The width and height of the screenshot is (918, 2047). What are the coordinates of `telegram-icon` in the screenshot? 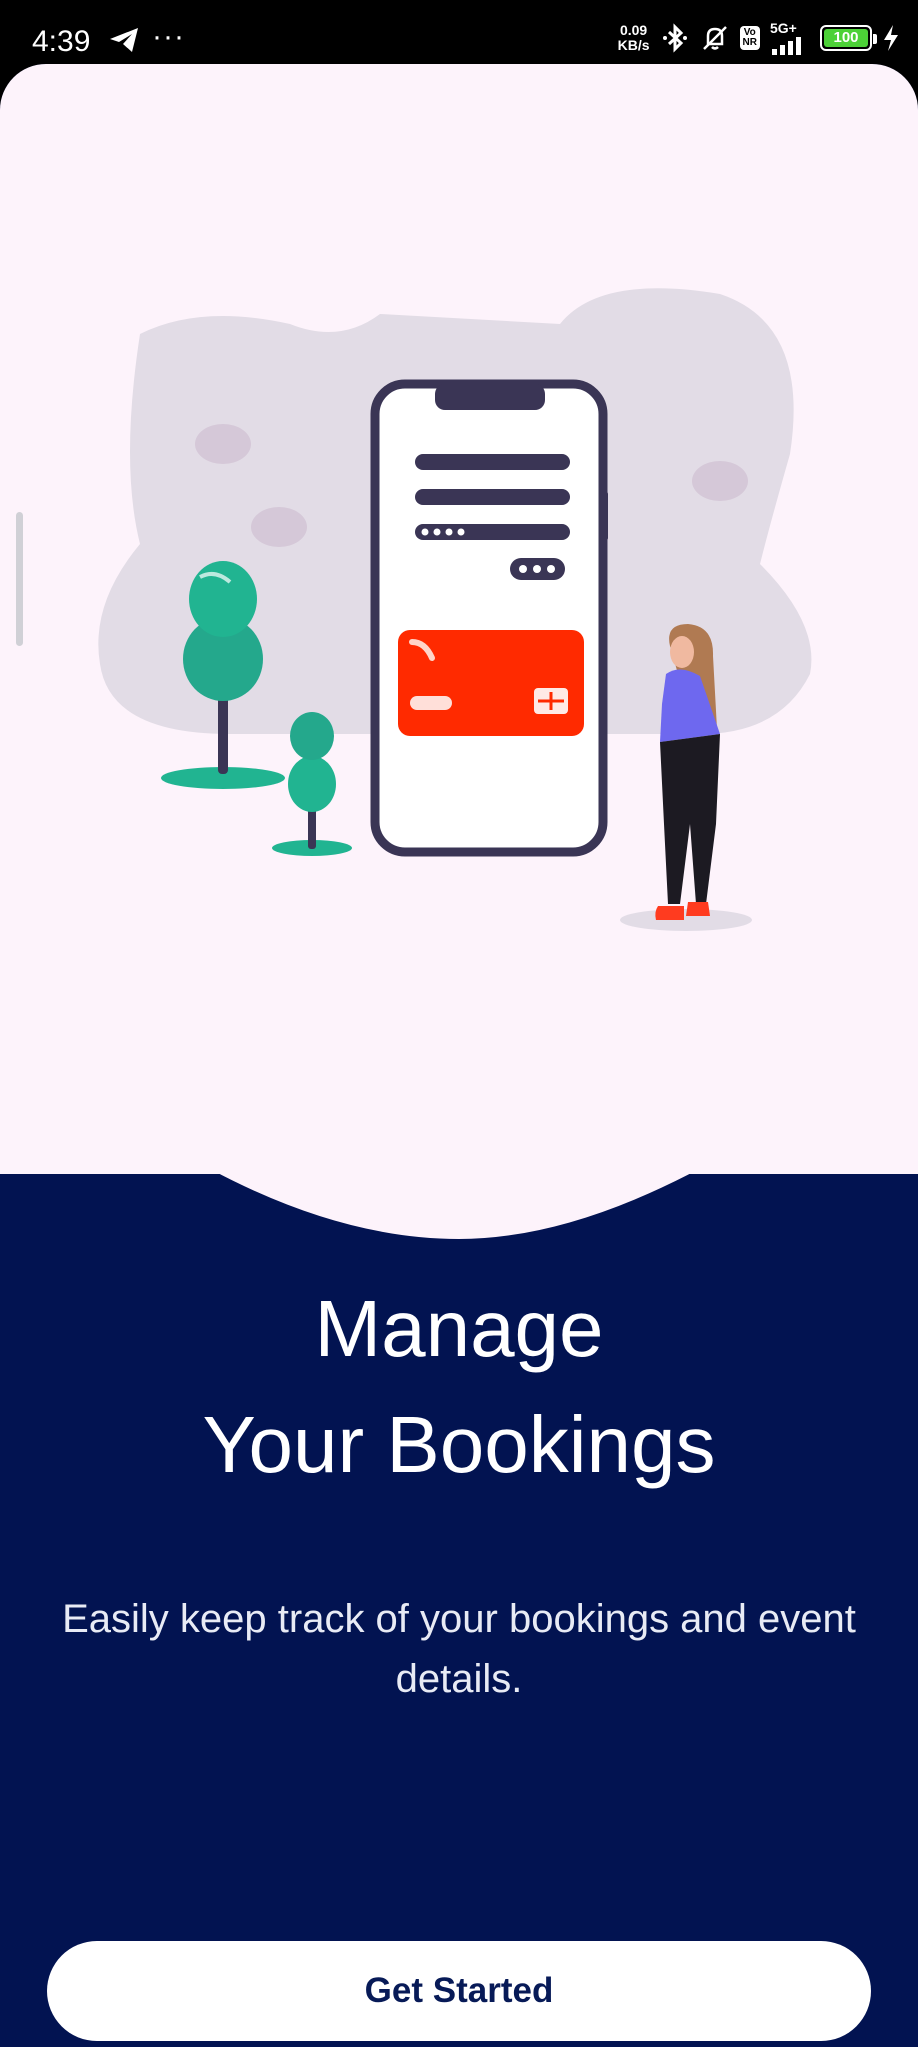 It's located at (124, 40).